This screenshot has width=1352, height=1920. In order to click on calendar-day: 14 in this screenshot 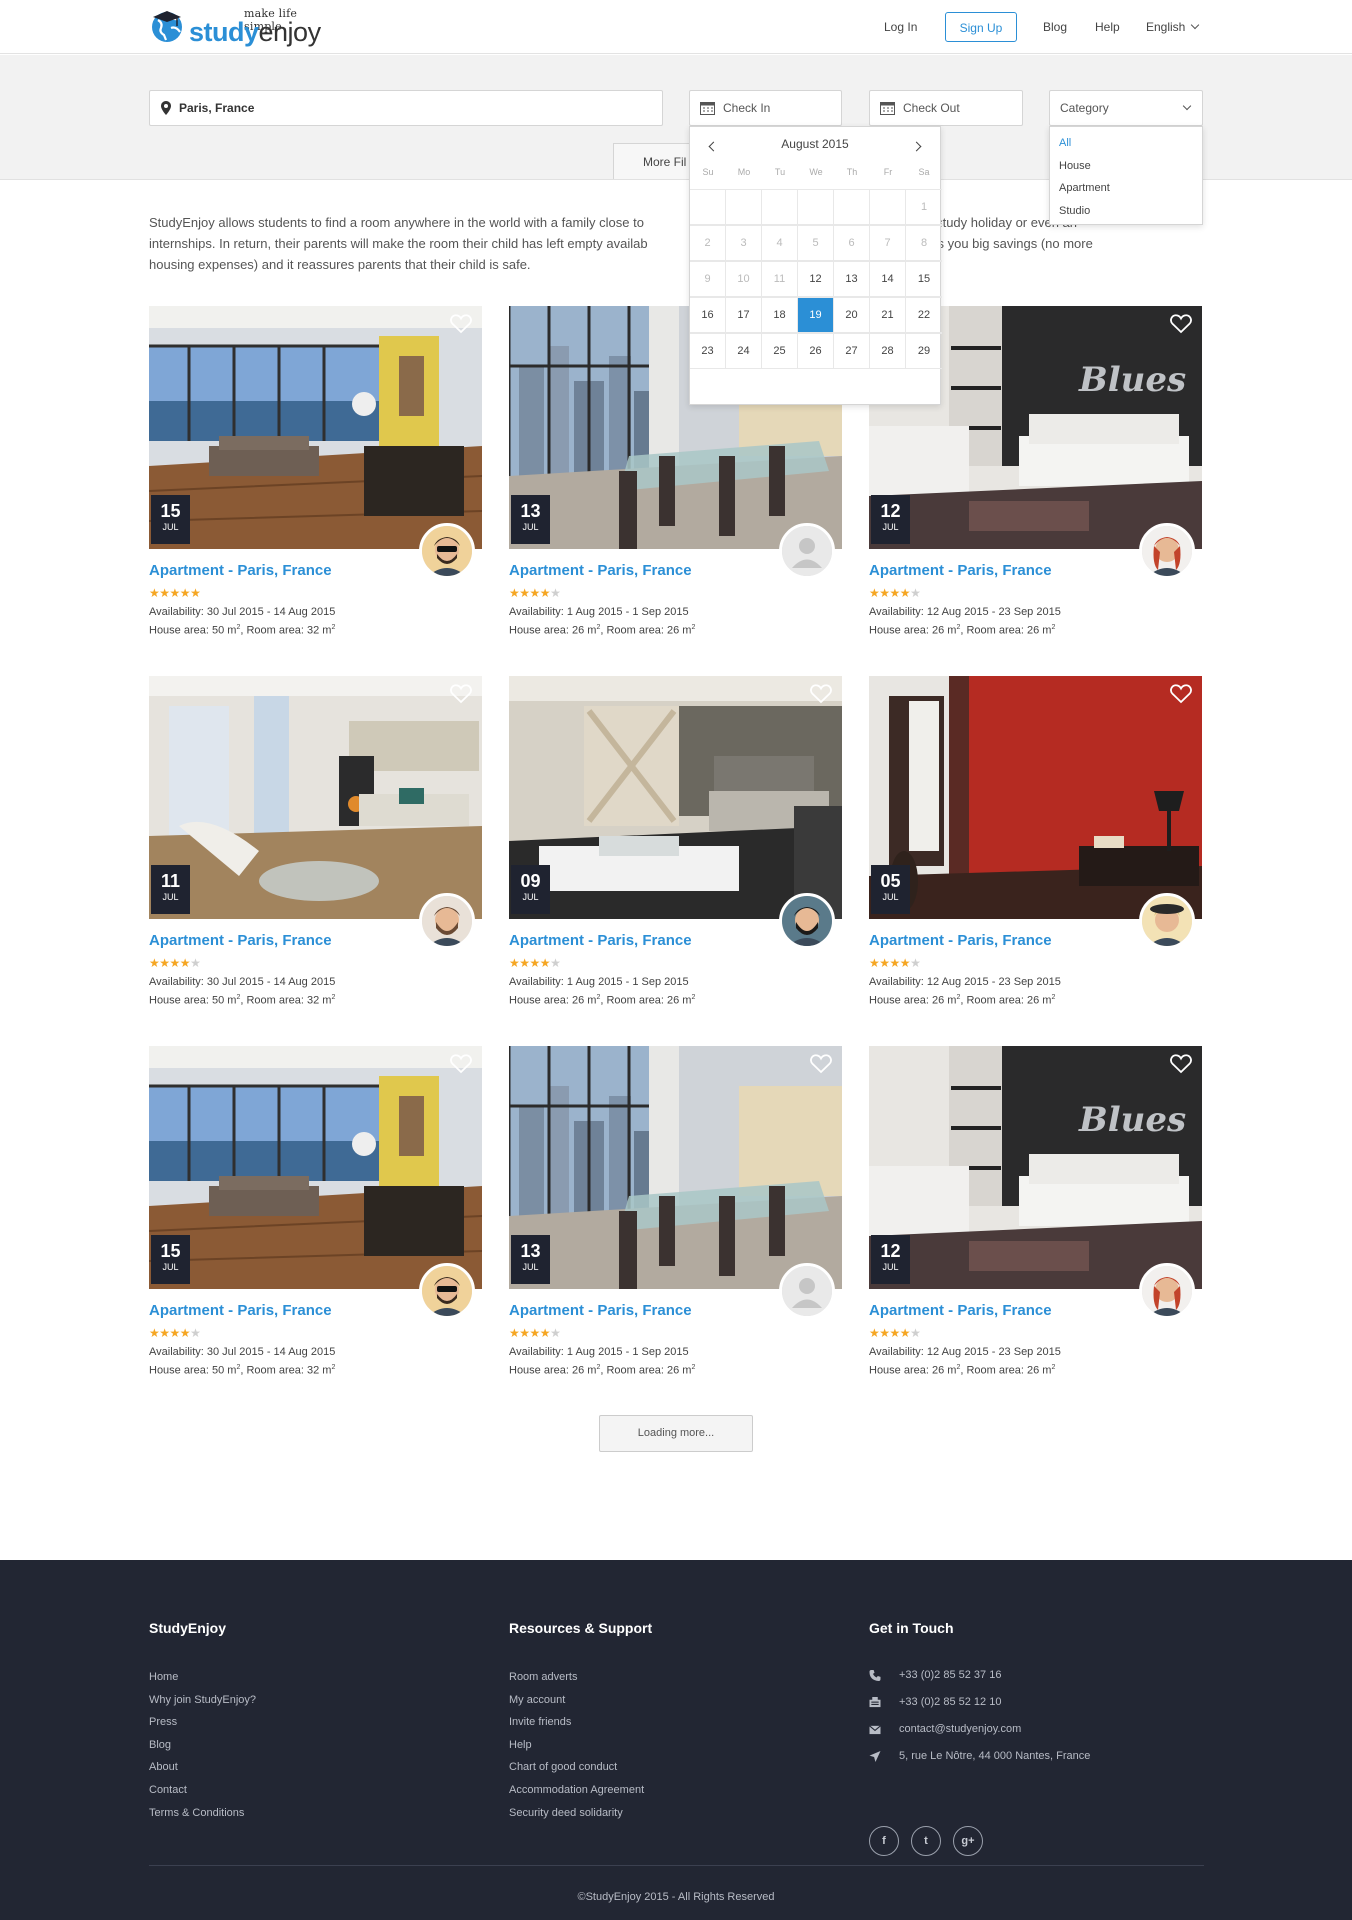, I will do `click(888, 279)`.